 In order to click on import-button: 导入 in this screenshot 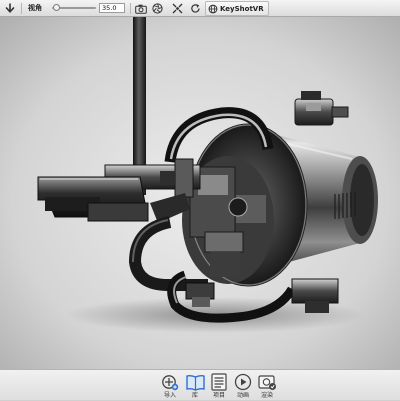, I will do `click(170, 386)`.